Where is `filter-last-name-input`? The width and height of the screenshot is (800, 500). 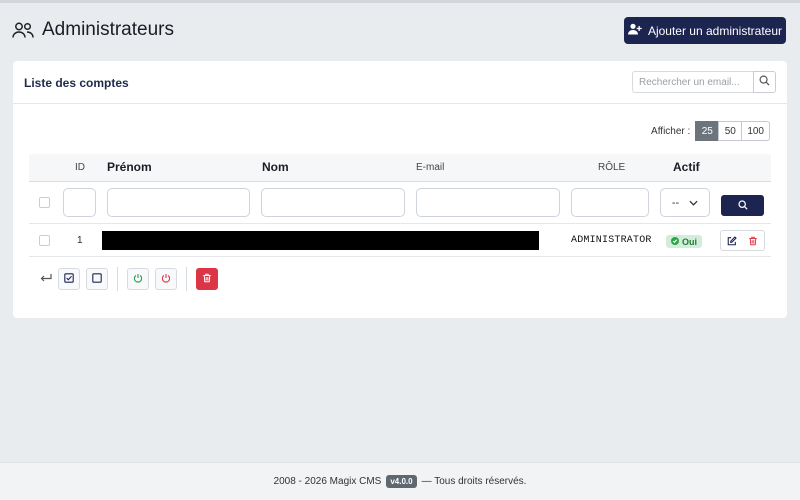 filter-last-name-input is located at coordinates (333, 202).